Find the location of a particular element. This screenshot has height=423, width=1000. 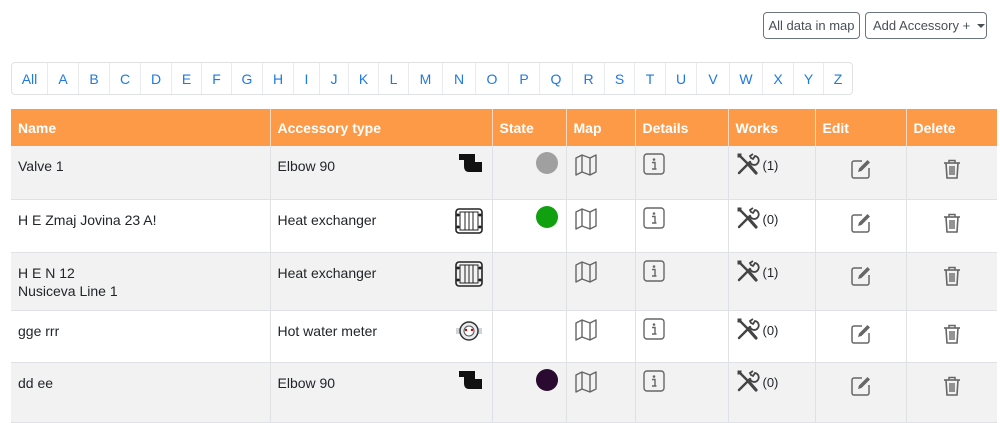

alpha-filter-b: B is located at coordinates (93, 78).